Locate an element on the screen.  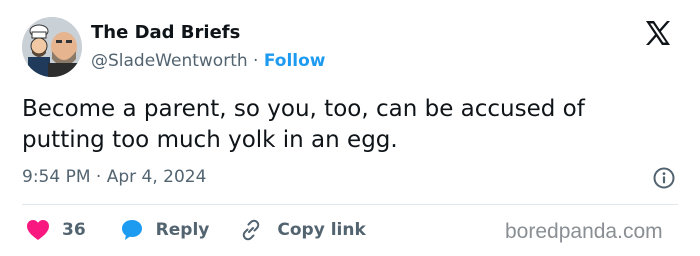
copy-link-button: Copy link is located at coordinates (302, 230).